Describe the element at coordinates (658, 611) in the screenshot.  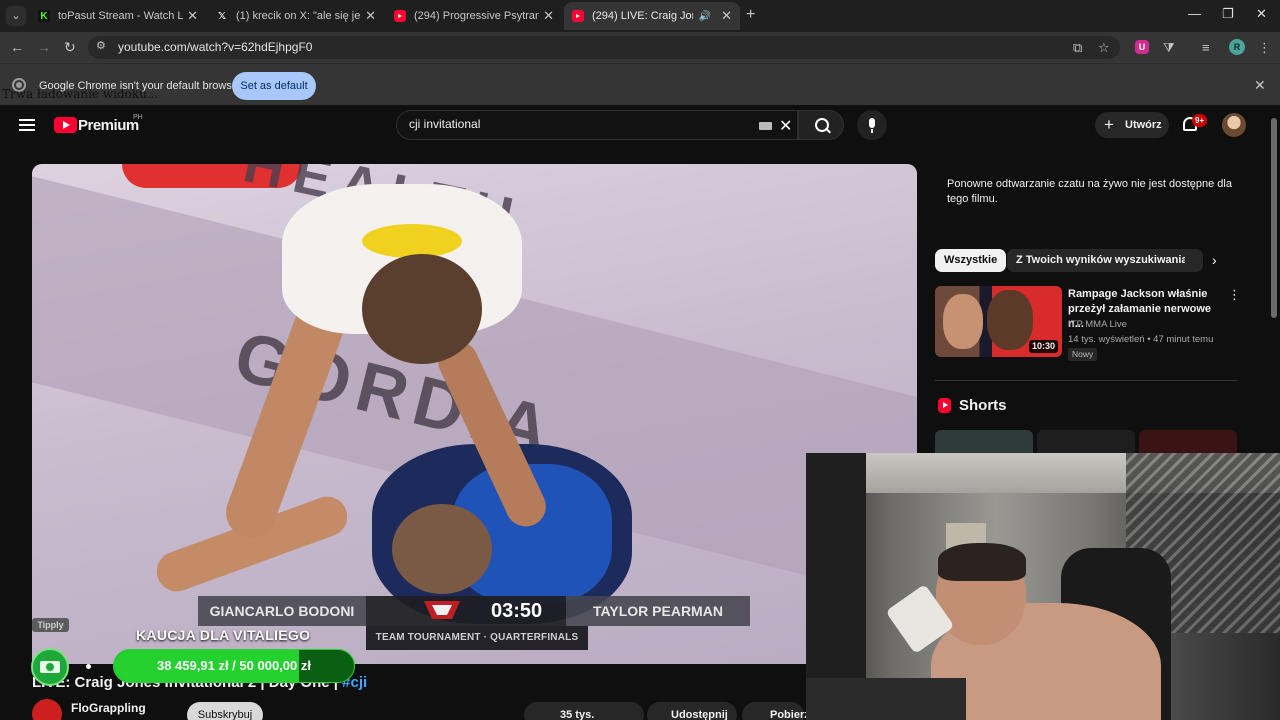
I see `competitor-right: TAYLOR PEARMAN` at that location.